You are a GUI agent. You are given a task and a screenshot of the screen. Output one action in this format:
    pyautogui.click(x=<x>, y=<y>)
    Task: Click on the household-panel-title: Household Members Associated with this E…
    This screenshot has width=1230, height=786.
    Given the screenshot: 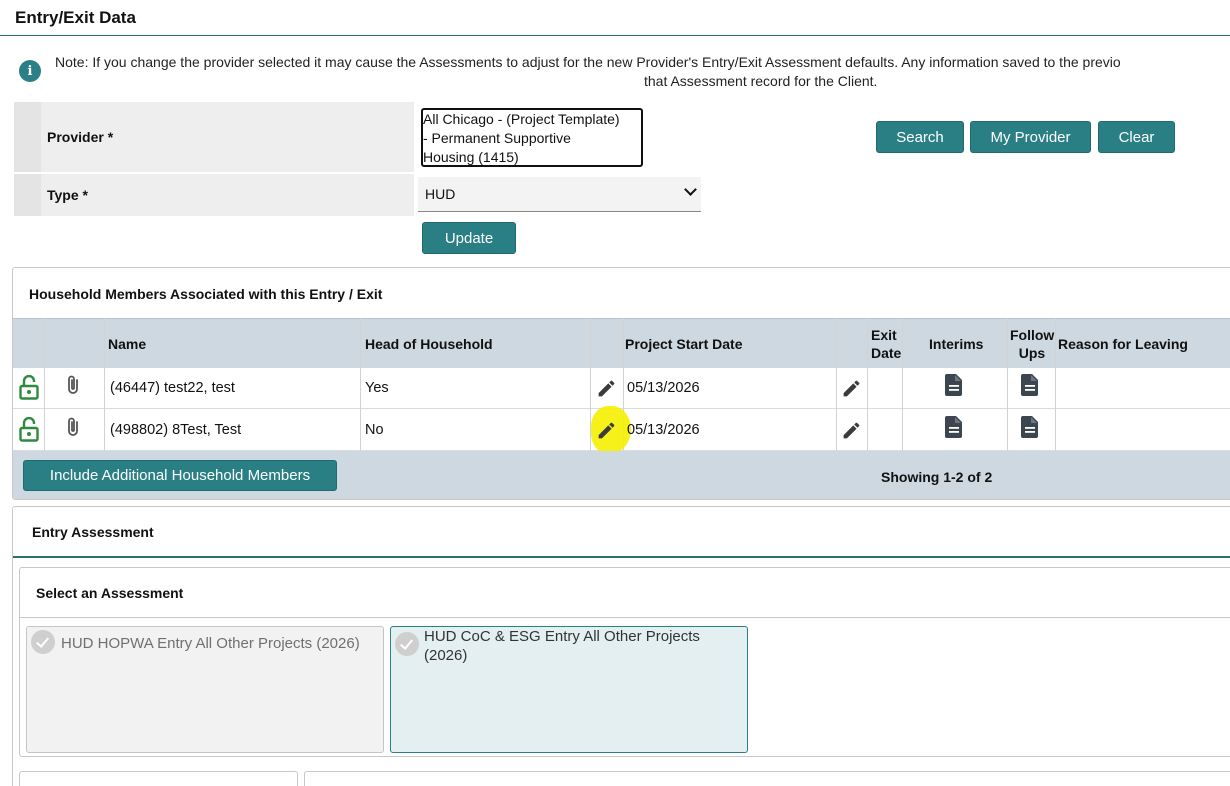 What is the action you would take?
    pyautogui.click(x=206, y=294)
    